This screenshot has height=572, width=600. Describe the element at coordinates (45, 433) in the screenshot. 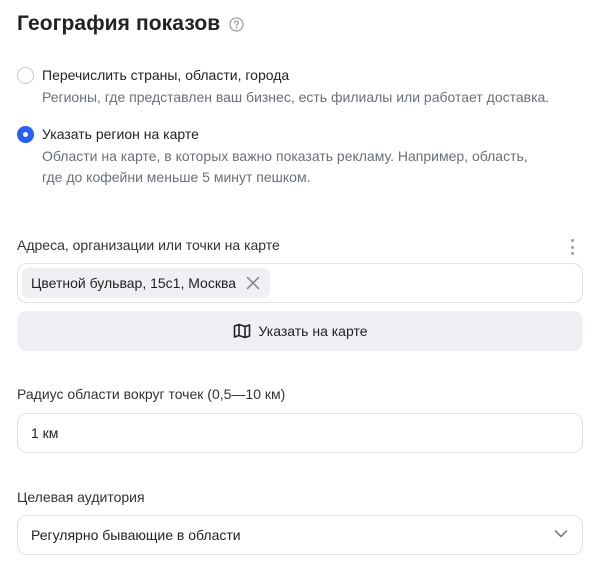

I see `radius-value: 1 км` at that location.